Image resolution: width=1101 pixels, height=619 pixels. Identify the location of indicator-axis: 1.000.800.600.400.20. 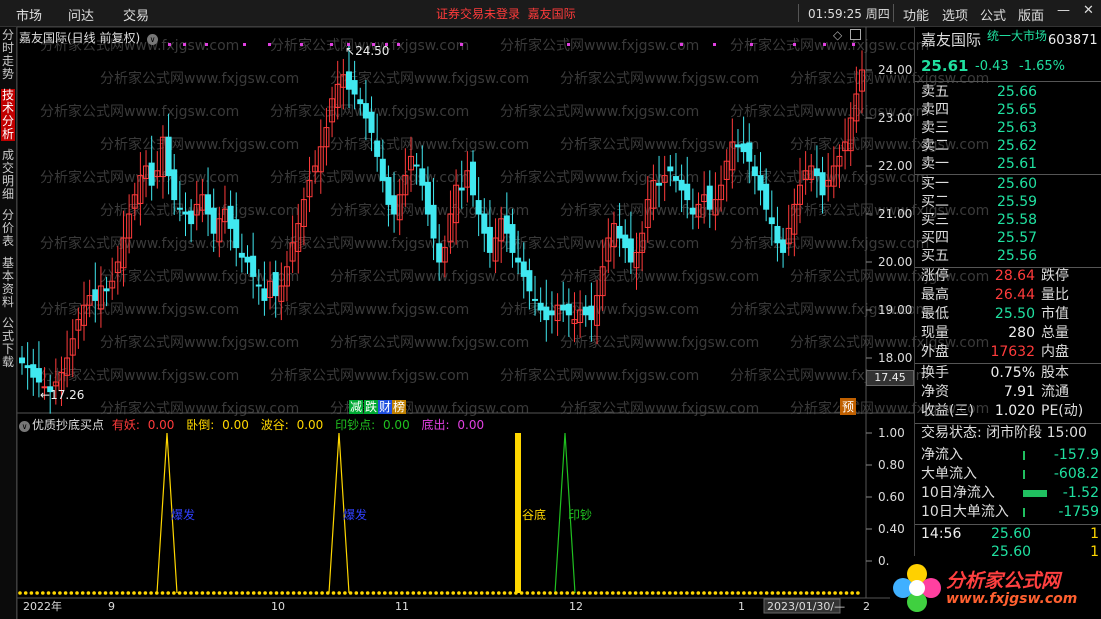
(885, 497).